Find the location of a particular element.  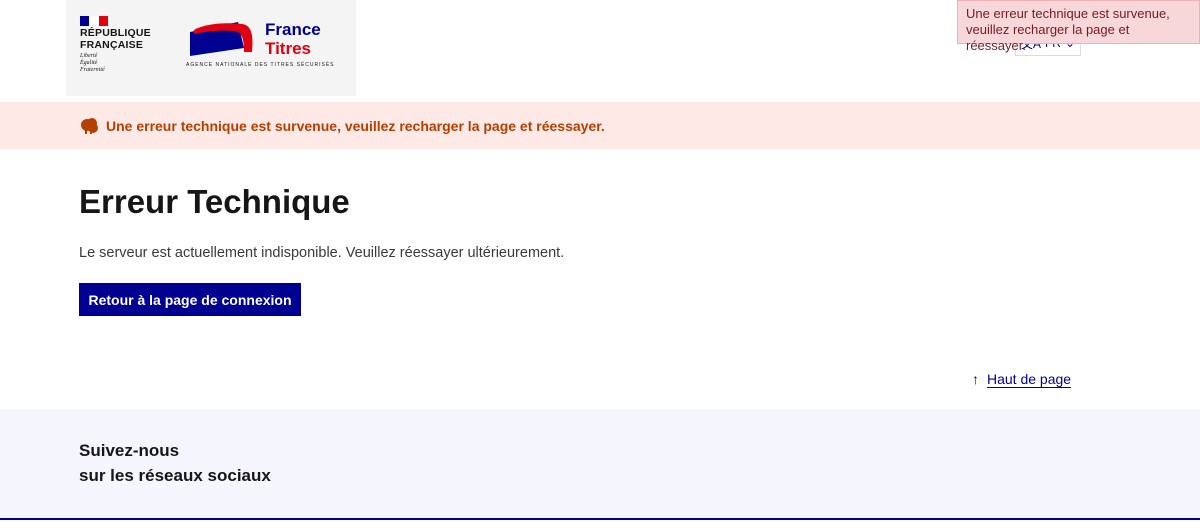

back-to-top-link: ↑ Haut de page is located at coordinates (1021, 379).